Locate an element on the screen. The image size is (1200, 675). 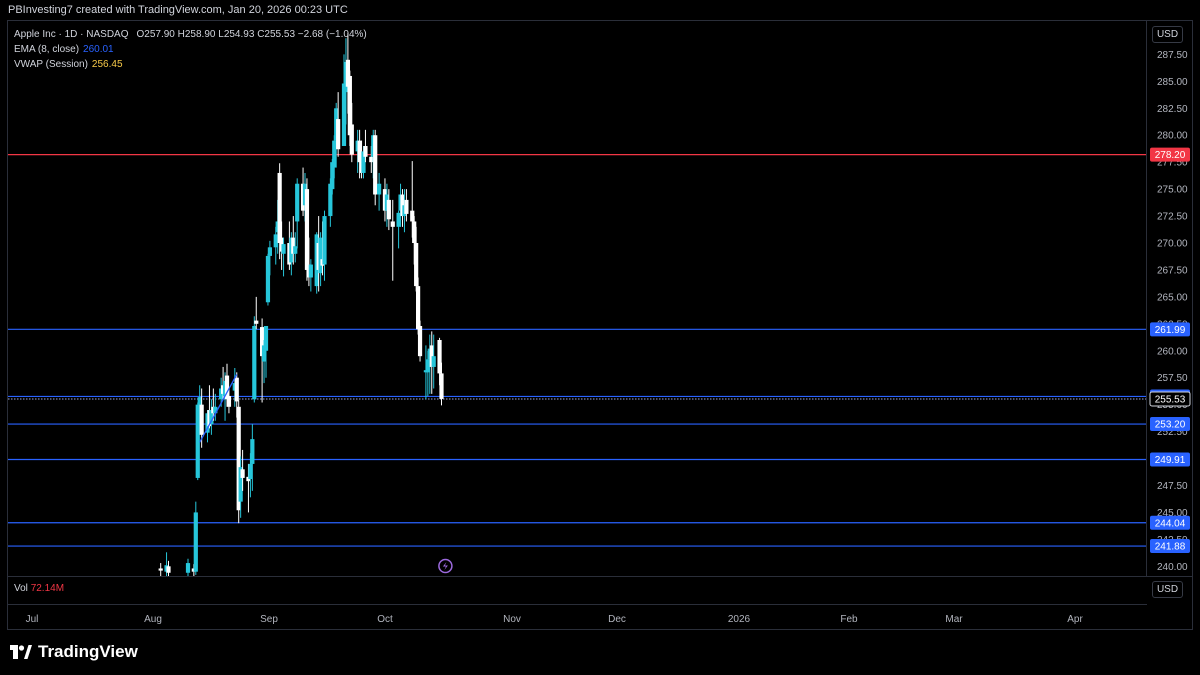
y-tick-label: 267.50 is located at coordinates (1172, 270).